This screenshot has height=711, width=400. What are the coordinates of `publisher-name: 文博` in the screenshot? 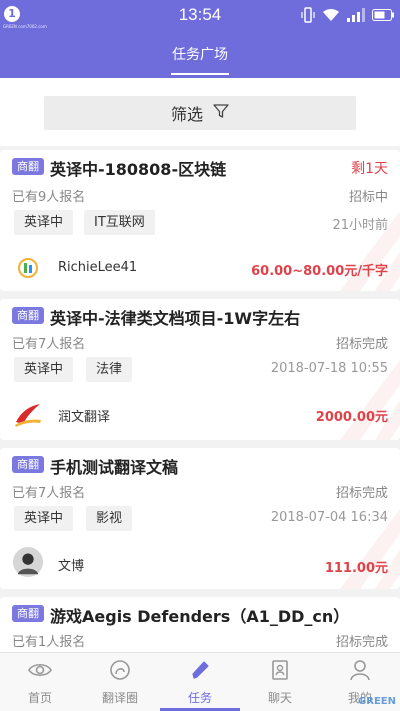 It's located at (71, 566).